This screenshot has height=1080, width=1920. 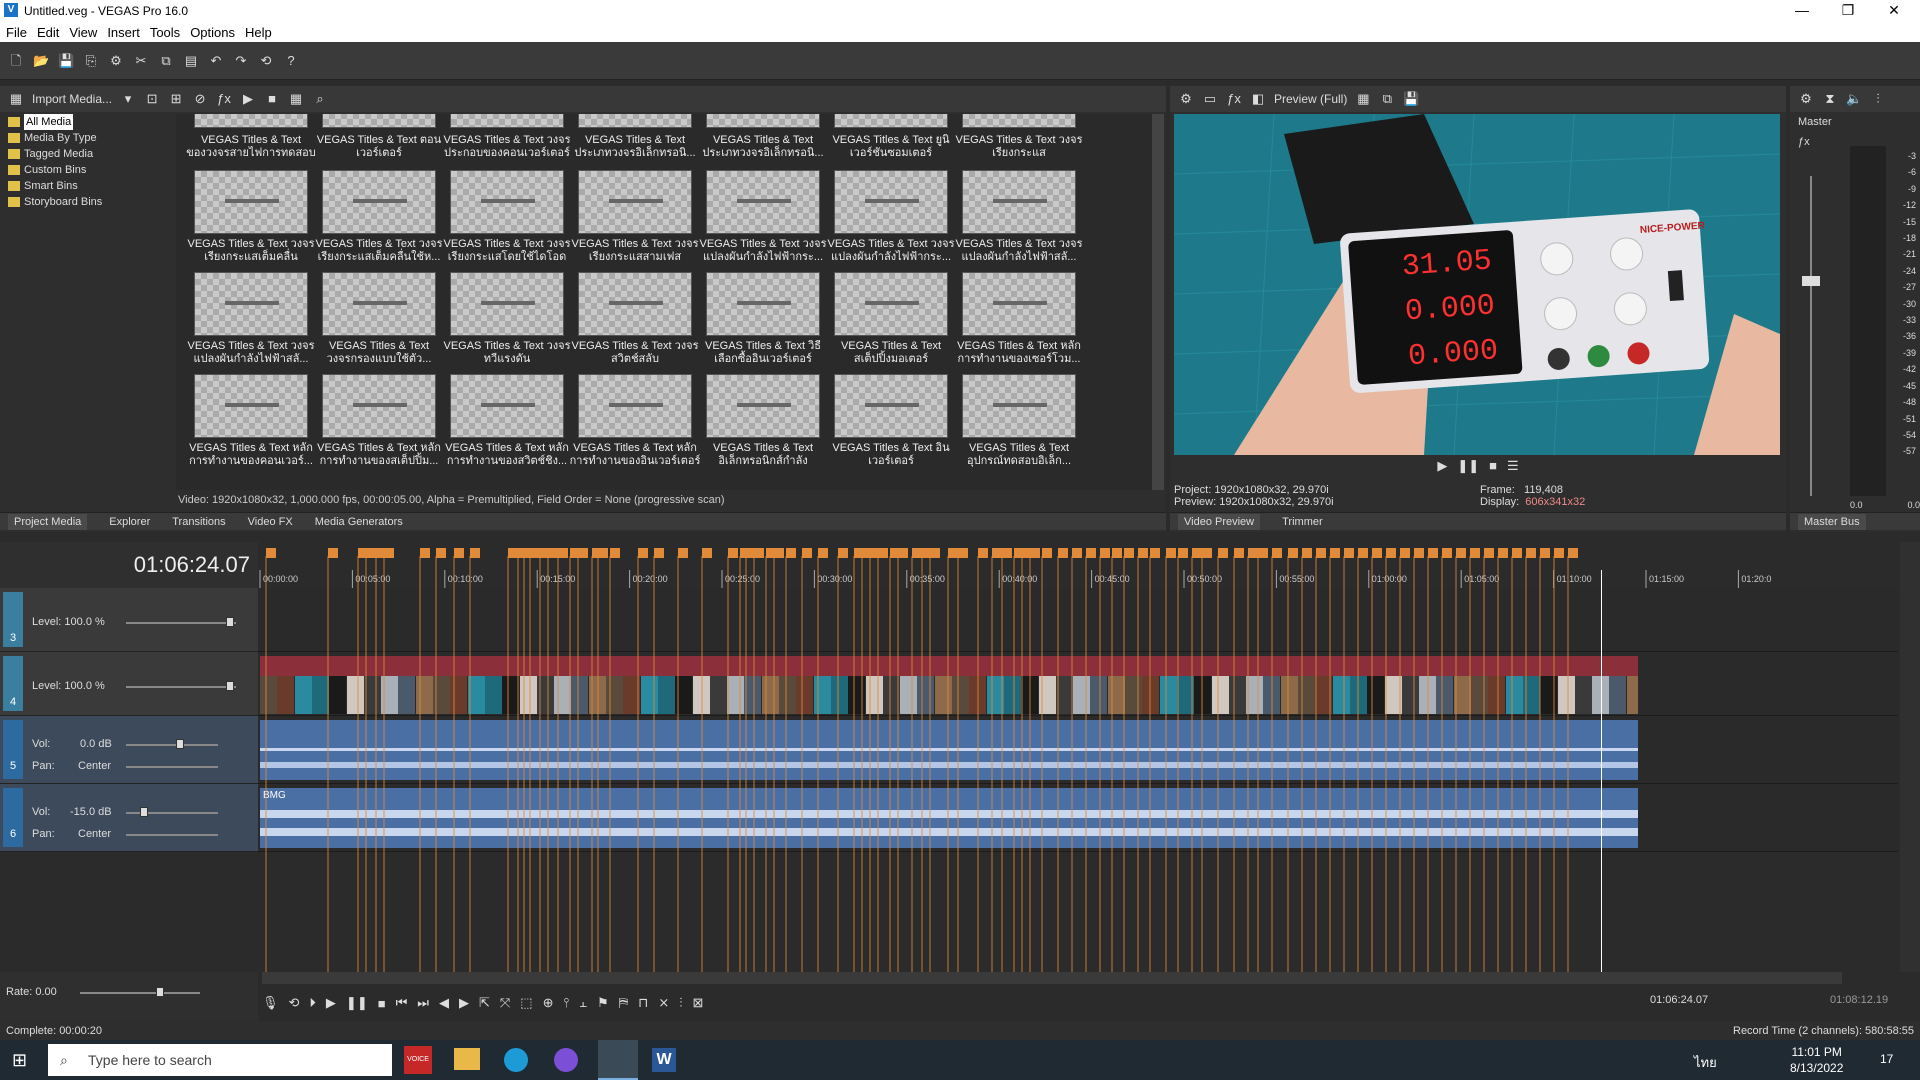 I want to click on speaker-icon: 🔈, so click(x=1854, y=99).